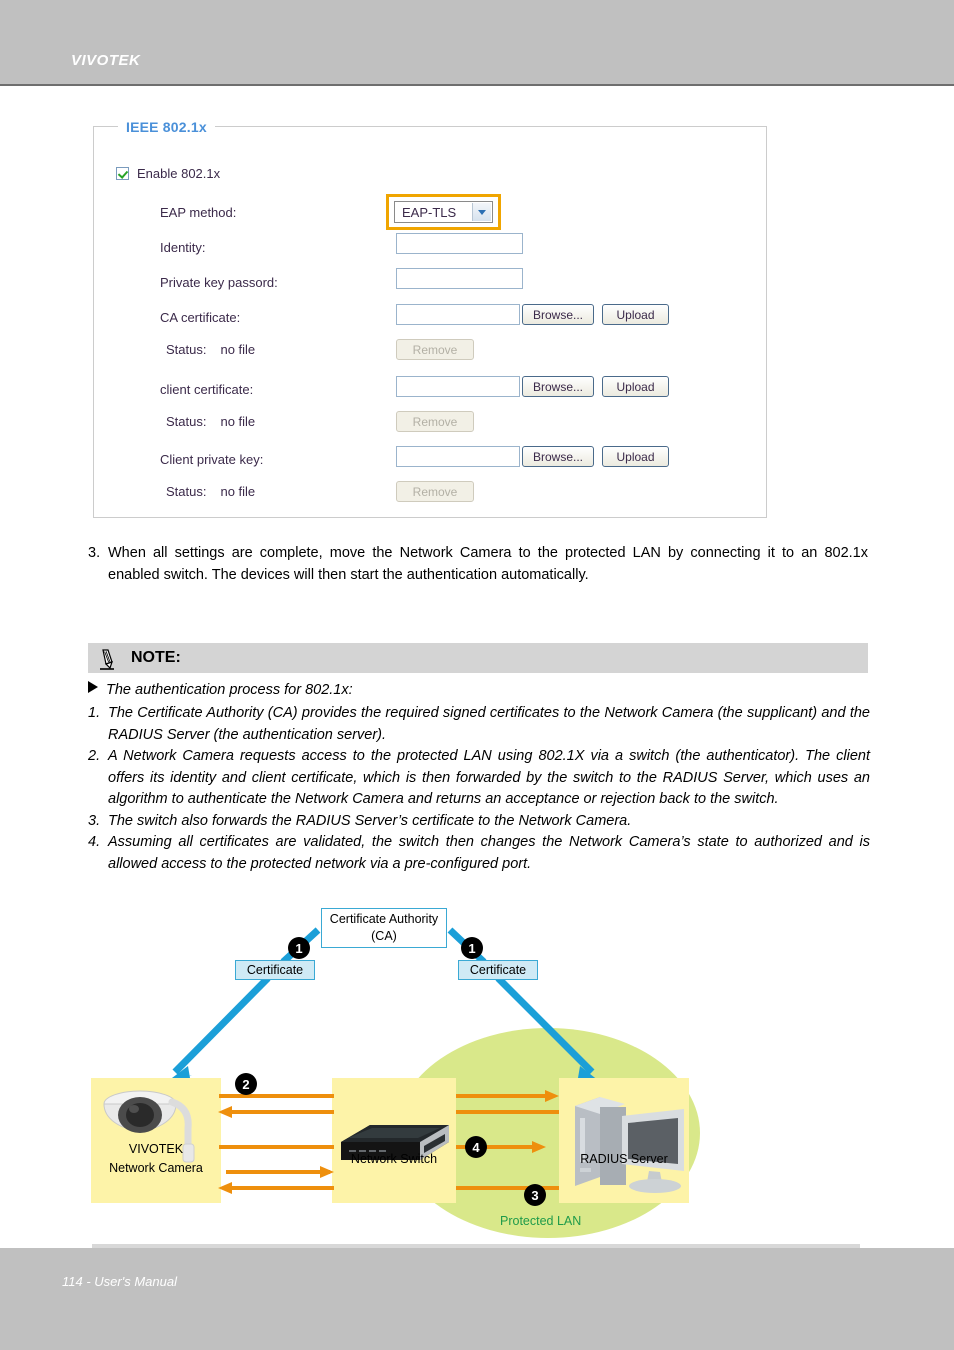 The height and width of the screenshot is (1350, 954). I want to click on client-certificate-row: client certificate:, so click(206, 389).